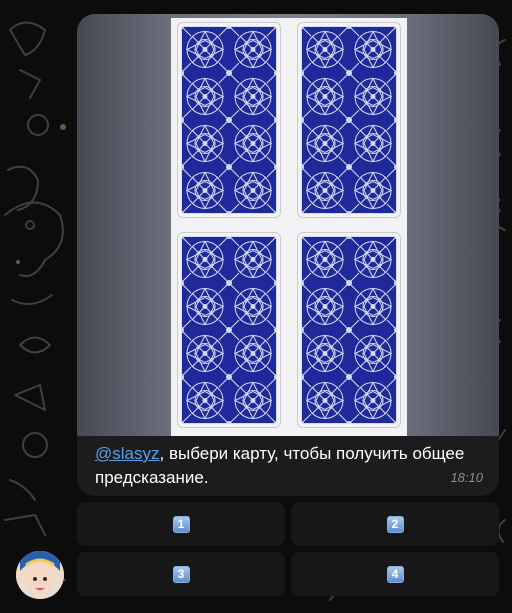 Image resolution: width=512 pixels, height=613 pixels. I want to click on keyboard-button-1: 1, so click(181, 524).